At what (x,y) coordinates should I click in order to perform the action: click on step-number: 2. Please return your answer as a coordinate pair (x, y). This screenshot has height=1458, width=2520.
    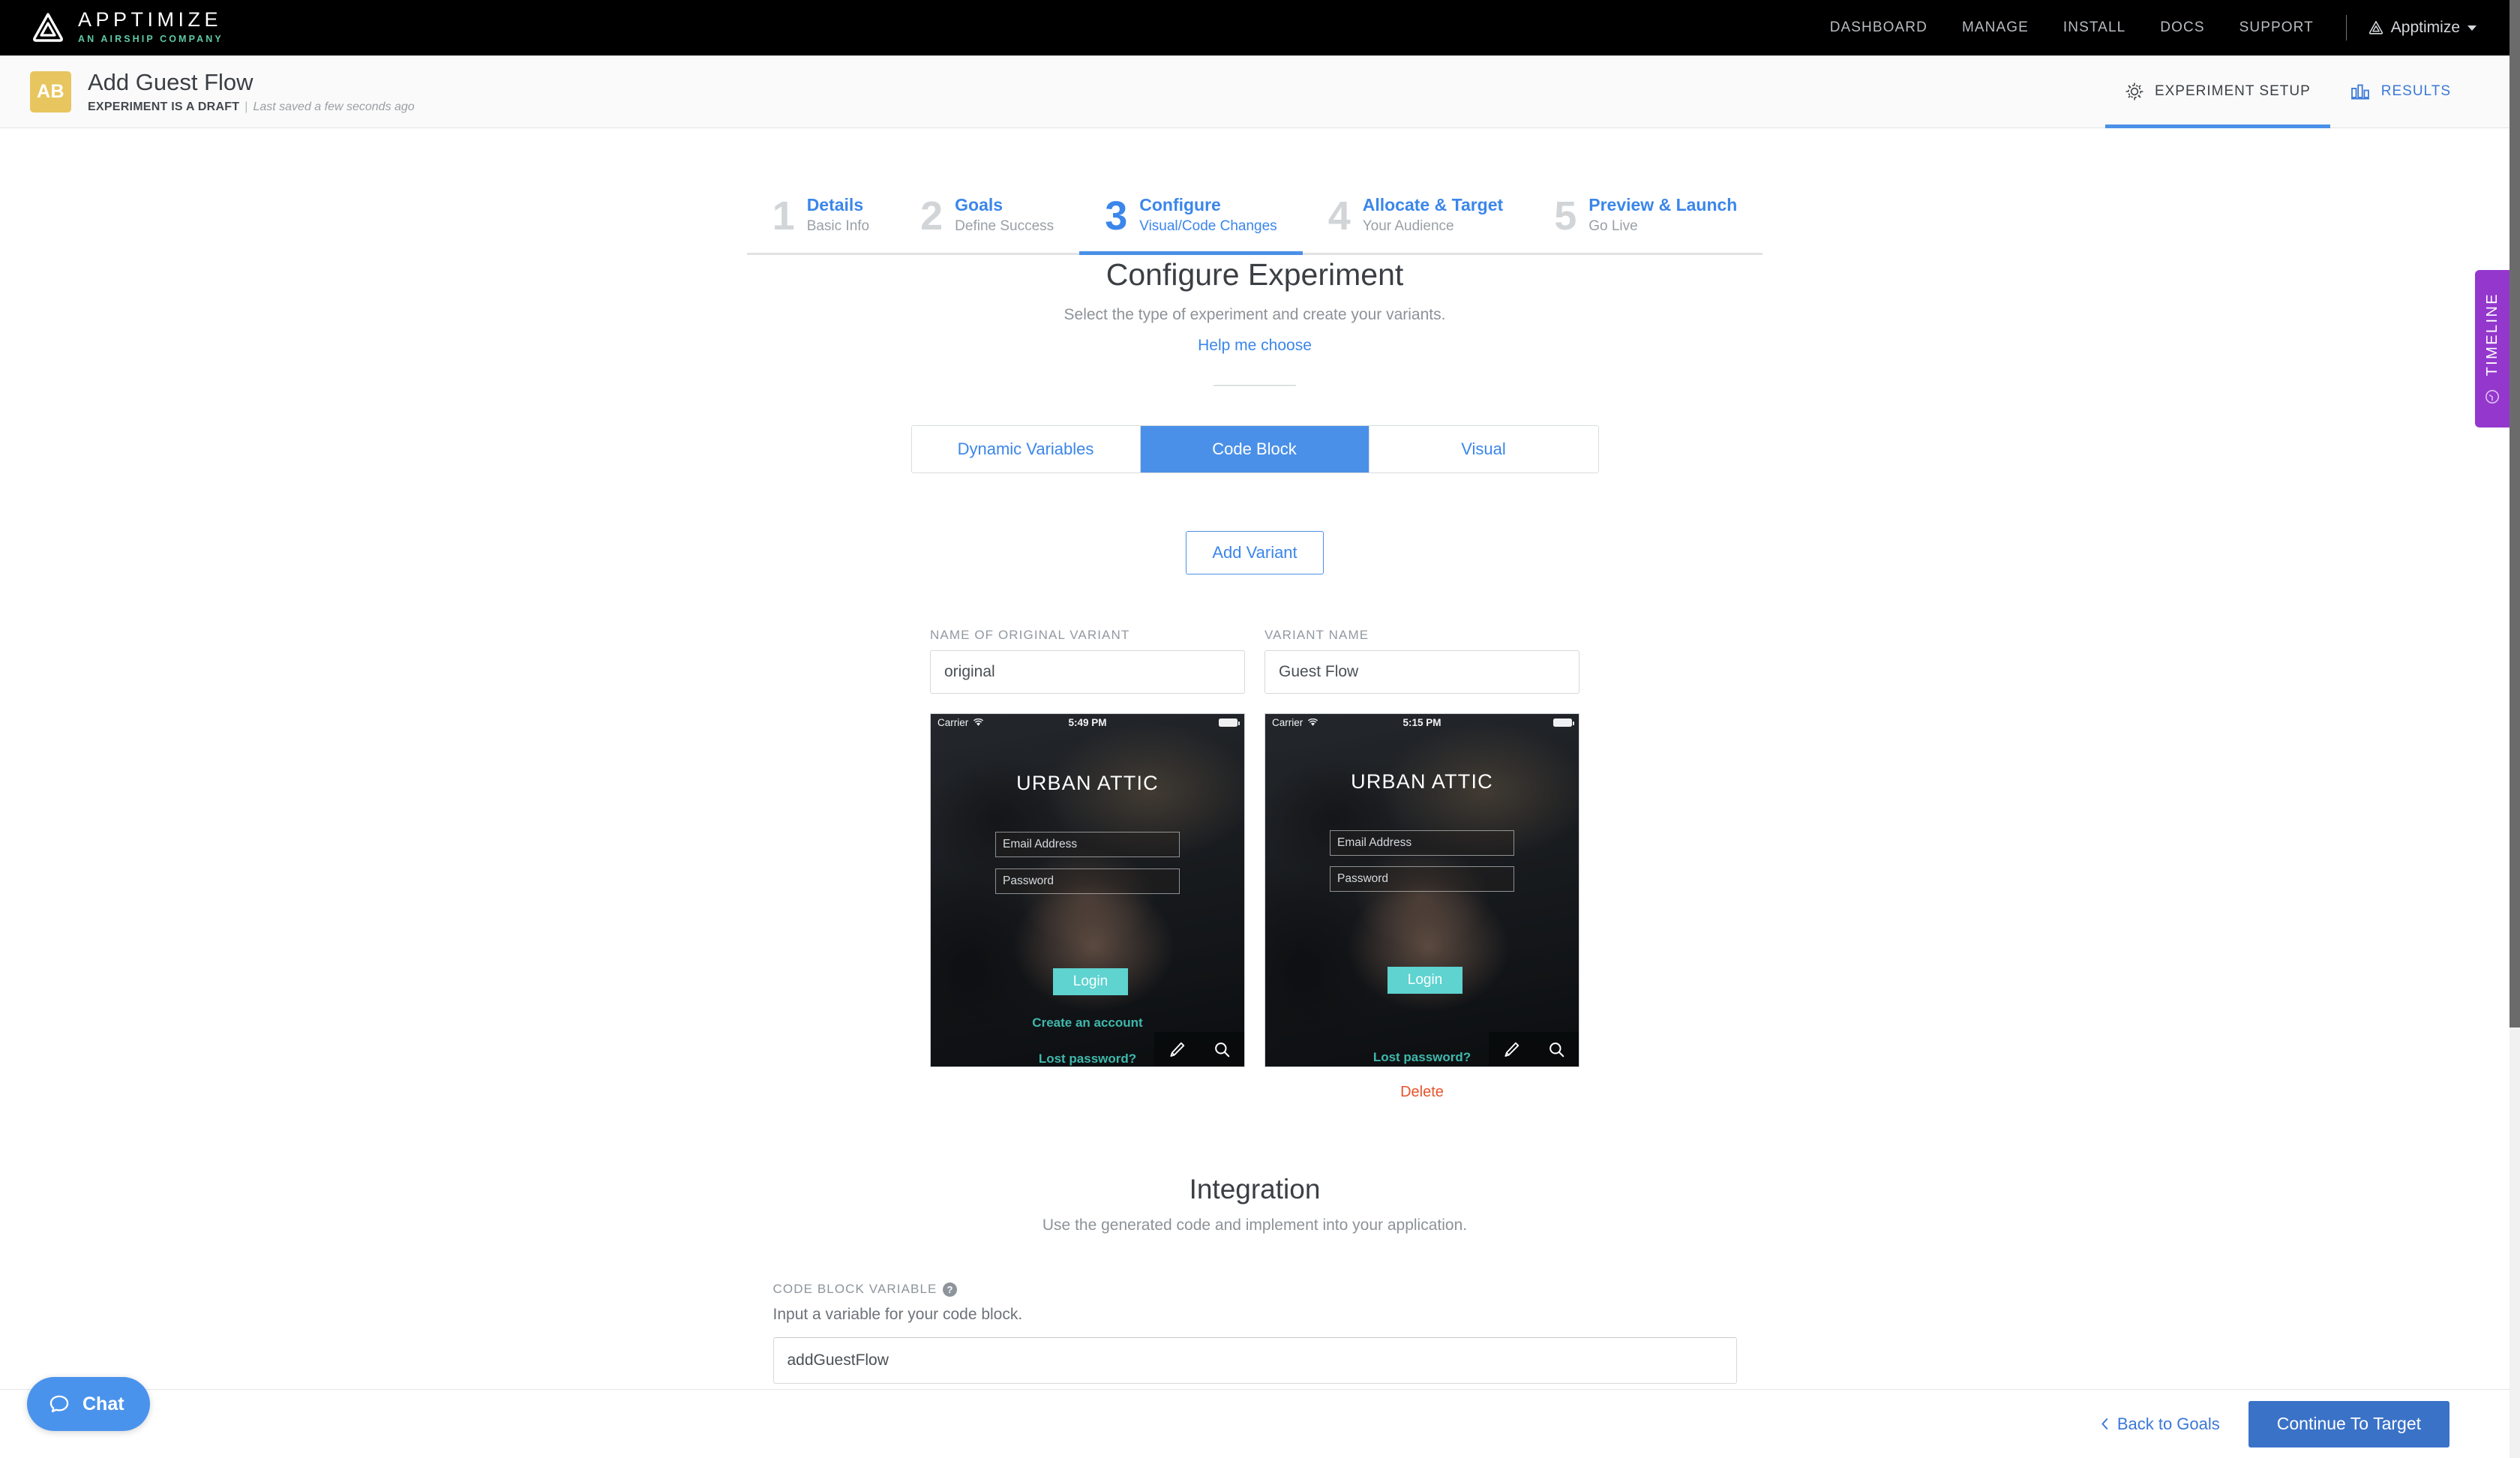
    Looking at the image, I should click on (932, 215).